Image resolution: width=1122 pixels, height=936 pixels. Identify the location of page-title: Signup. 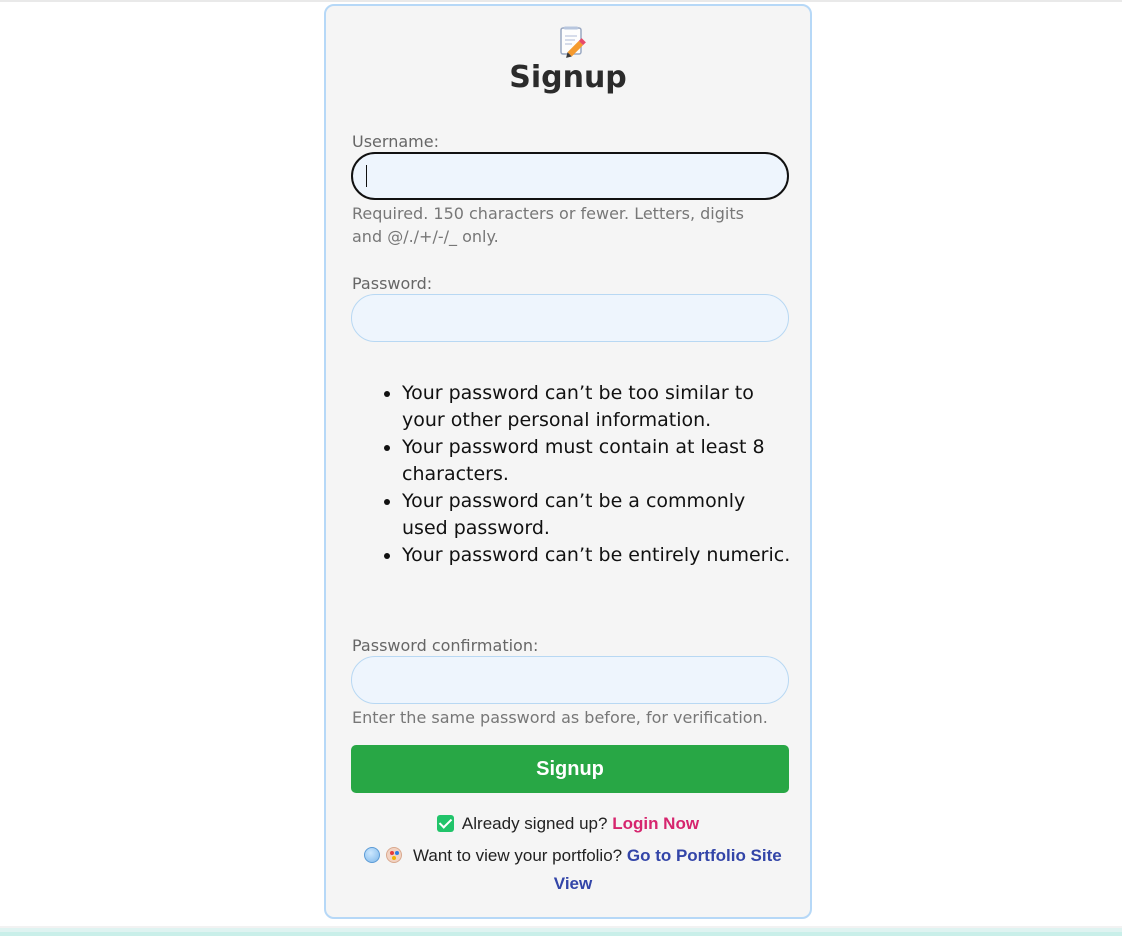
(568, 77).